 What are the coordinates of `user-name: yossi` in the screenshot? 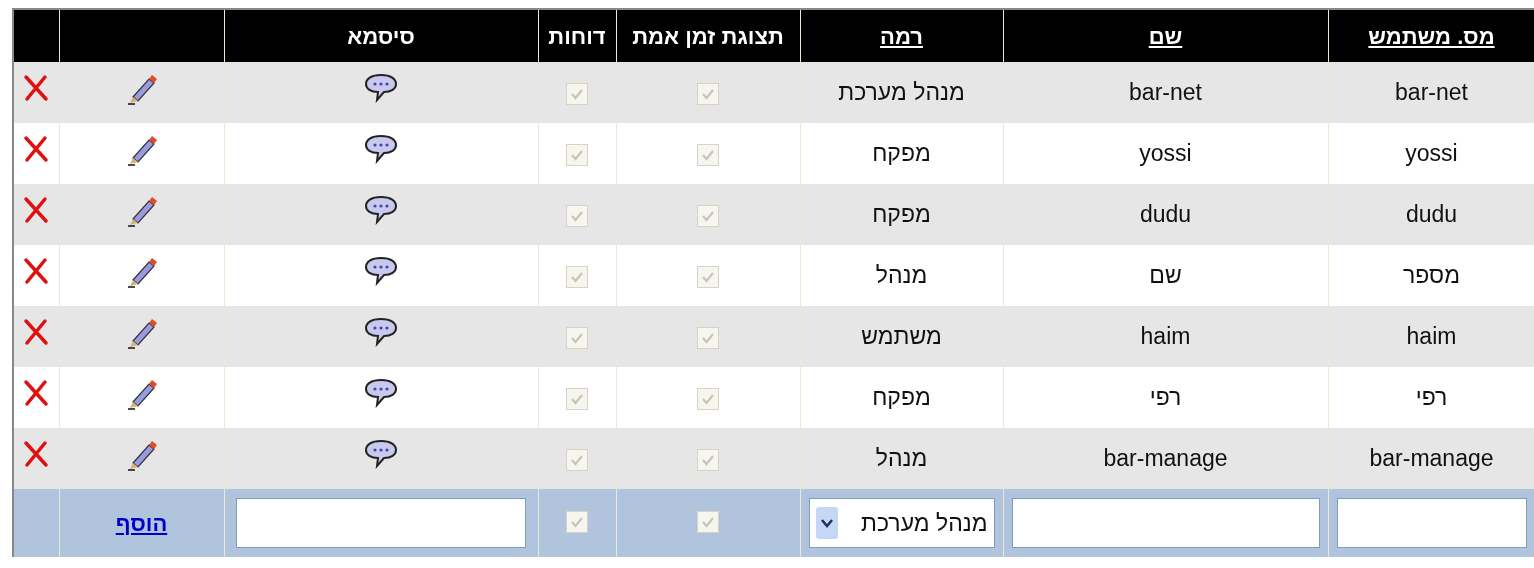 It's located at (1165, 153).